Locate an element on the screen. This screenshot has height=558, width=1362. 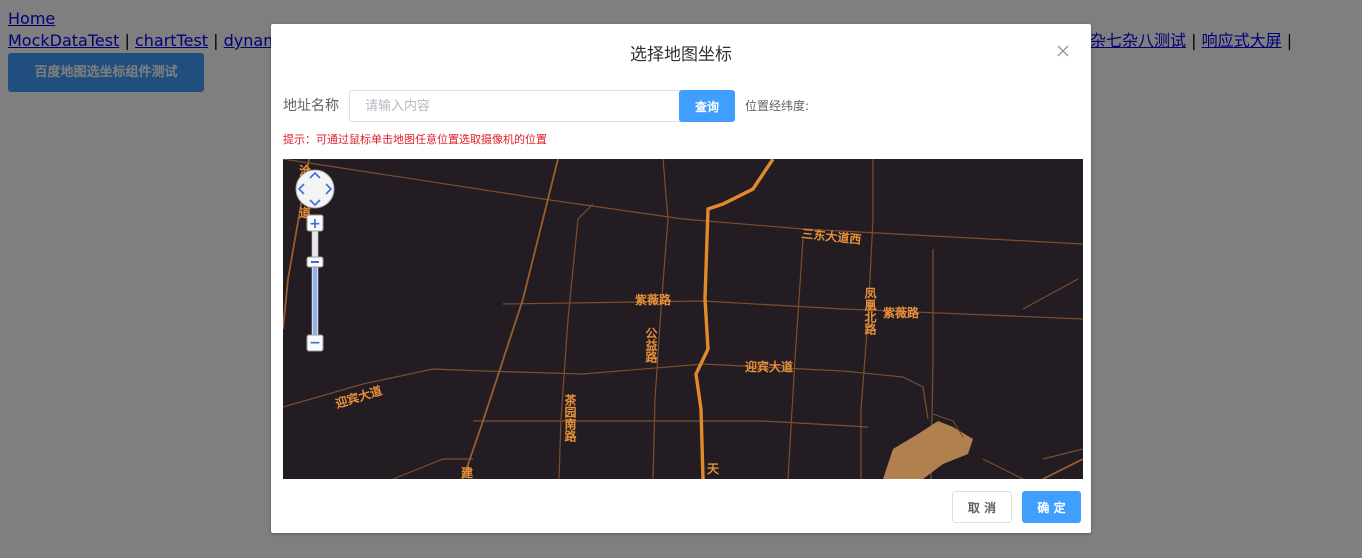
pan-control-icon is located at coordinates (315, 189).